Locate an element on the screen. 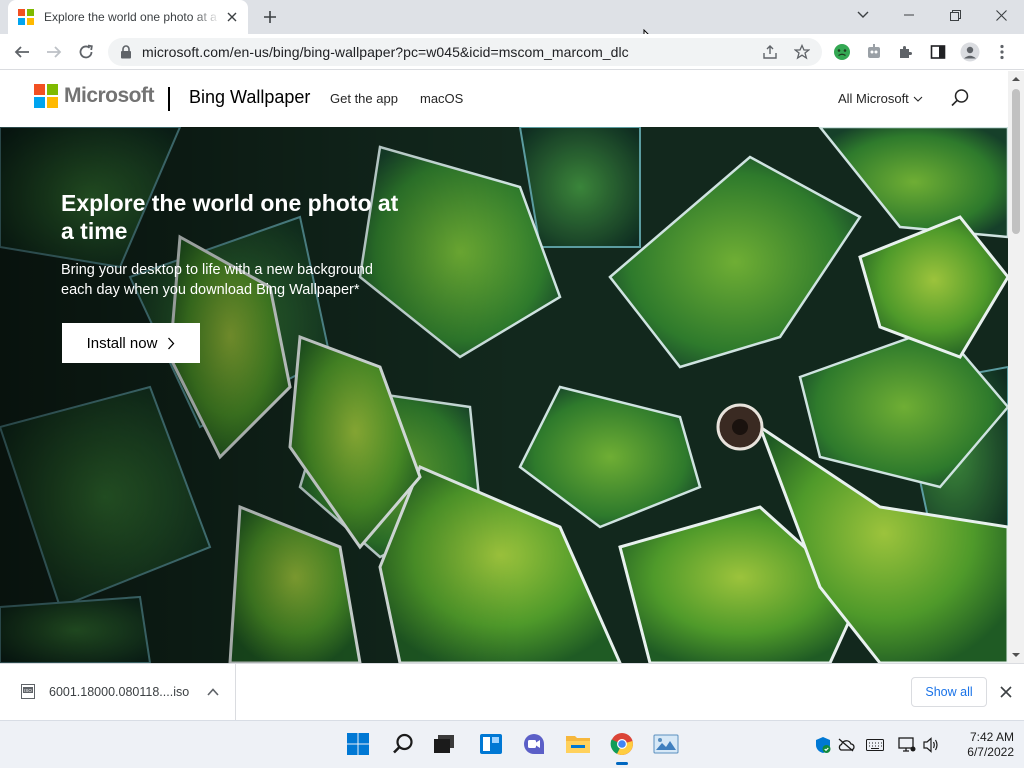 The width and height of the screenshot is (1024, 768). install-now-button: Install now is located at coordinates (131, 343).